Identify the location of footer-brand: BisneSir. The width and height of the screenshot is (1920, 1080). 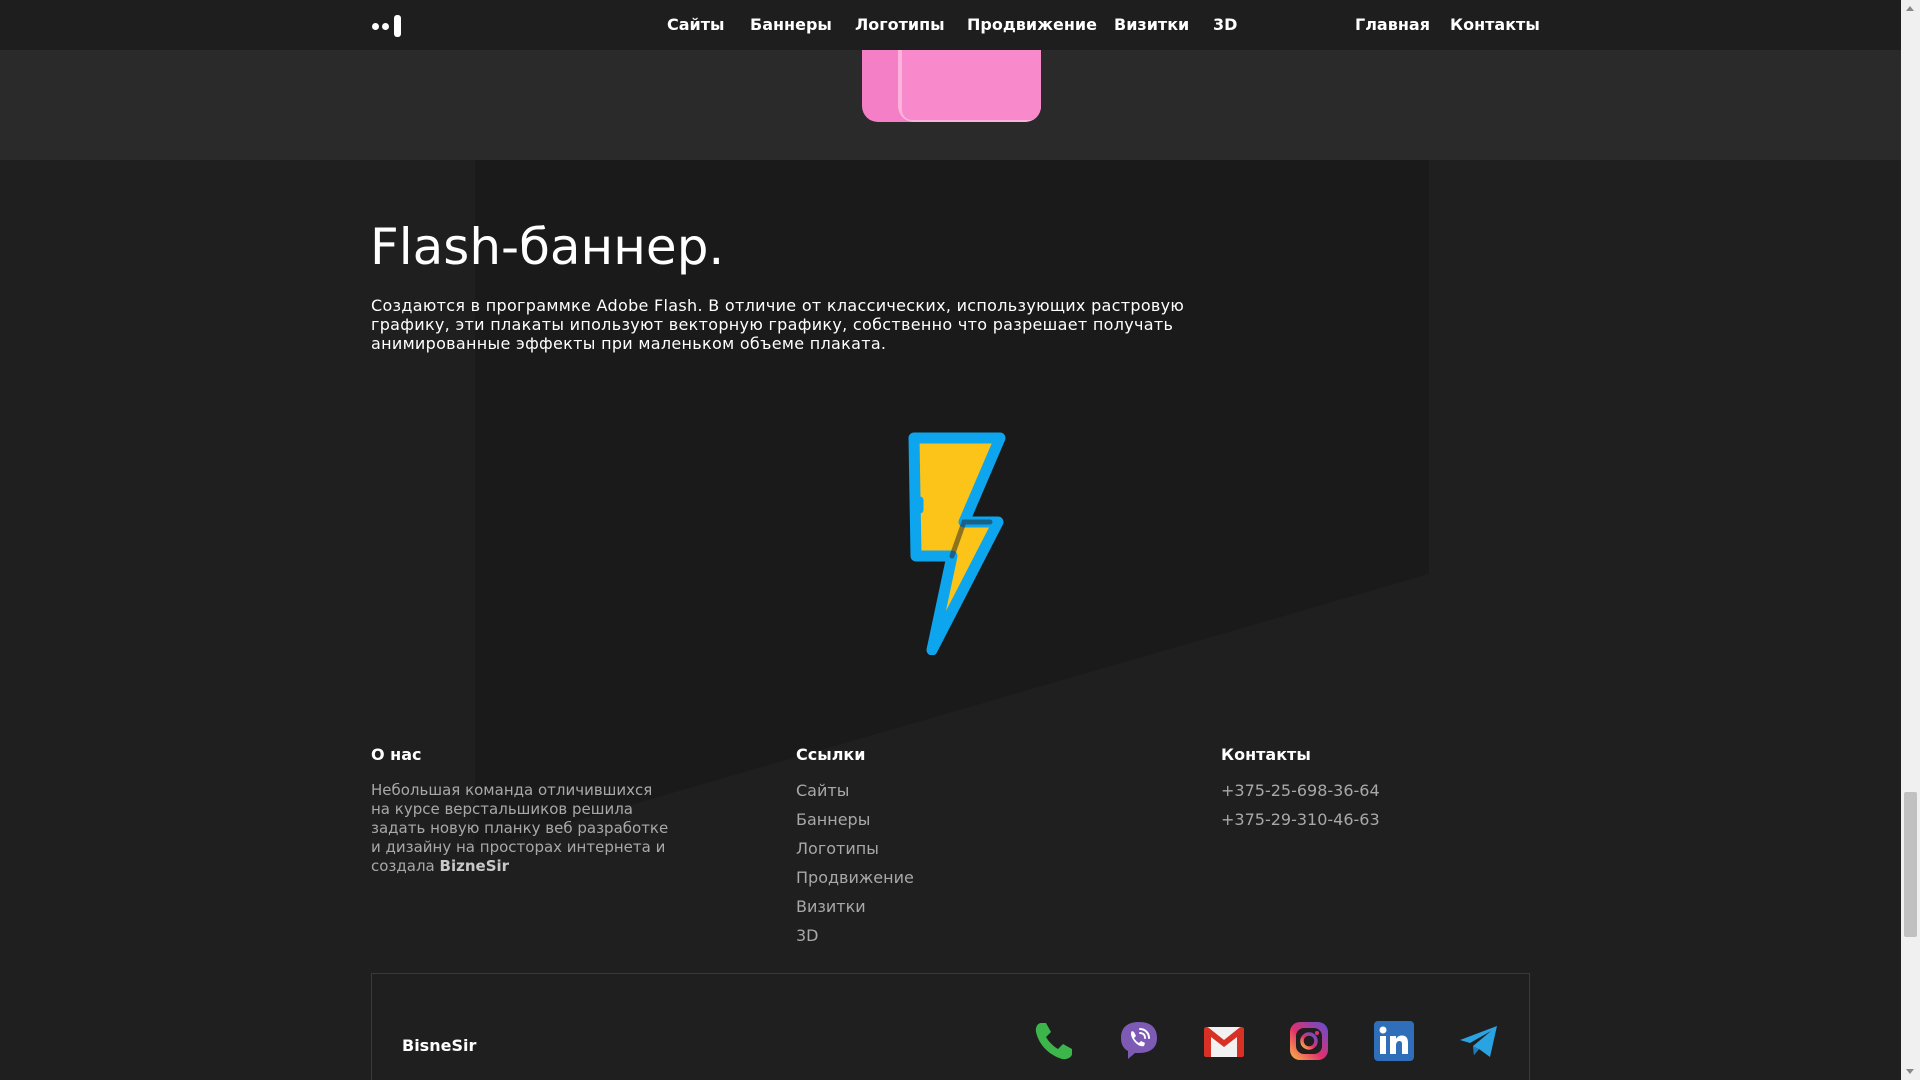
(439, 1045).